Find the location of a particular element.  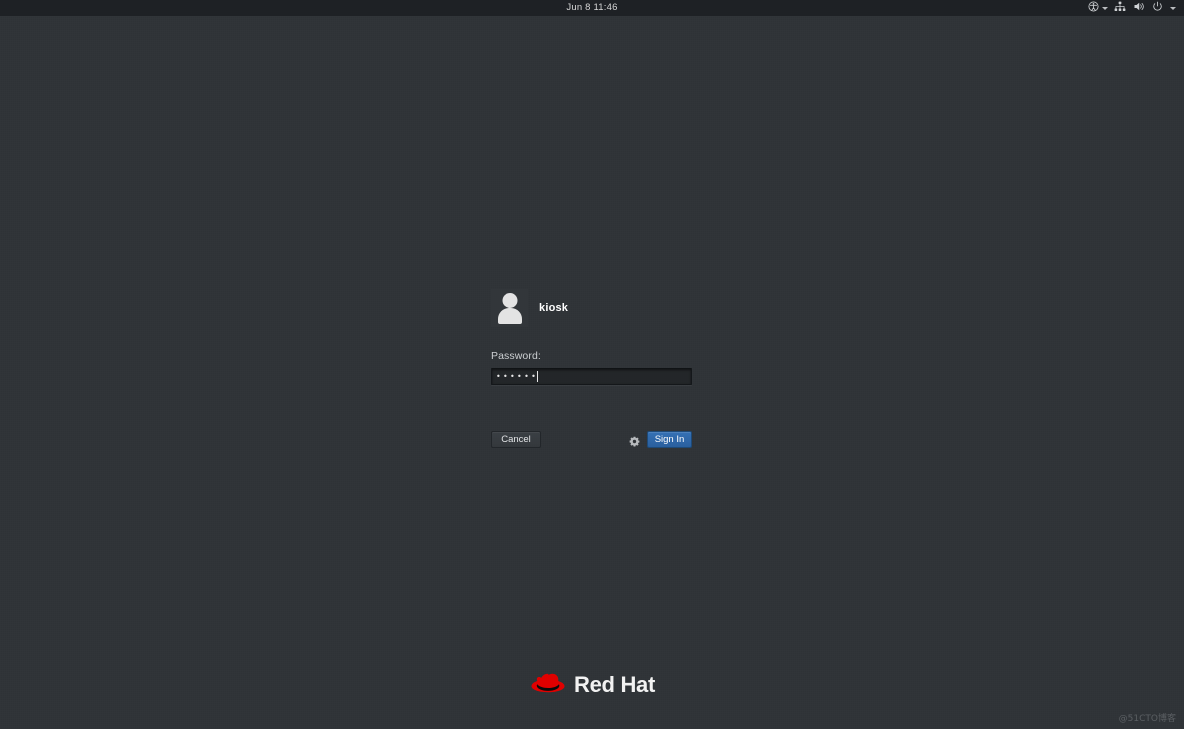

user-avatar-icon is located at coordinates (509, 308).